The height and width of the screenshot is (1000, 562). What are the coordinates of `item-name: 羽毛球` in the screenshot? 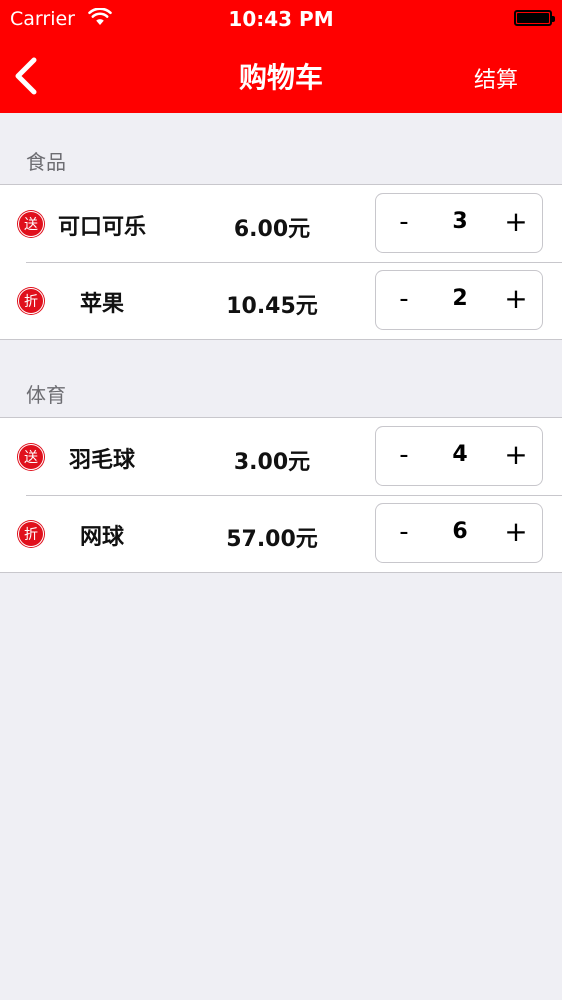 It's located at (101, 460).